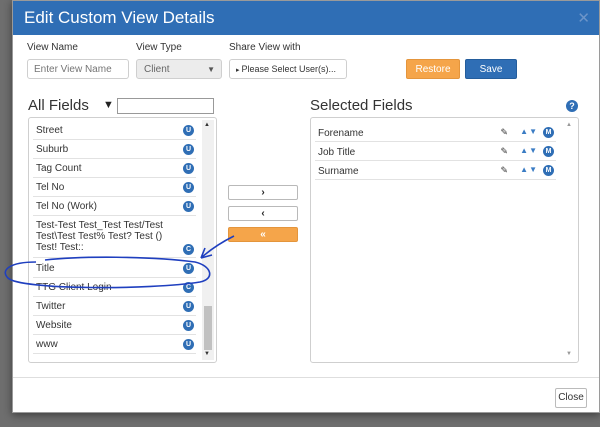  Describe the element at coordinates (571, 398) in the screenshot. I see `close-button: Close` at that location.